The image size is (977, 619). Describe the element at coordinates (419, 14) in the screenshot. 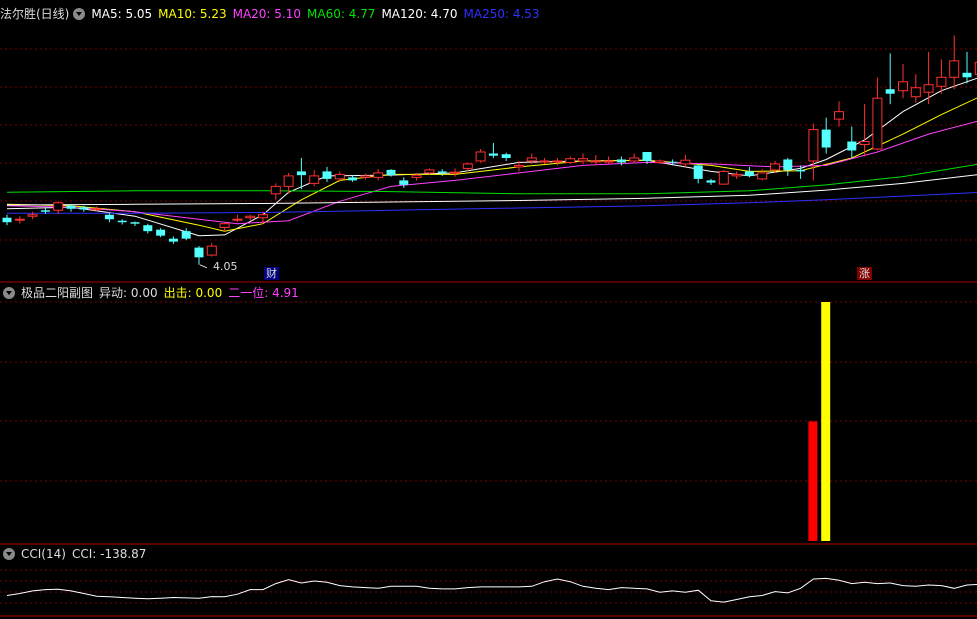

I see `ma120-readout: MA120: 4.70` at that location.